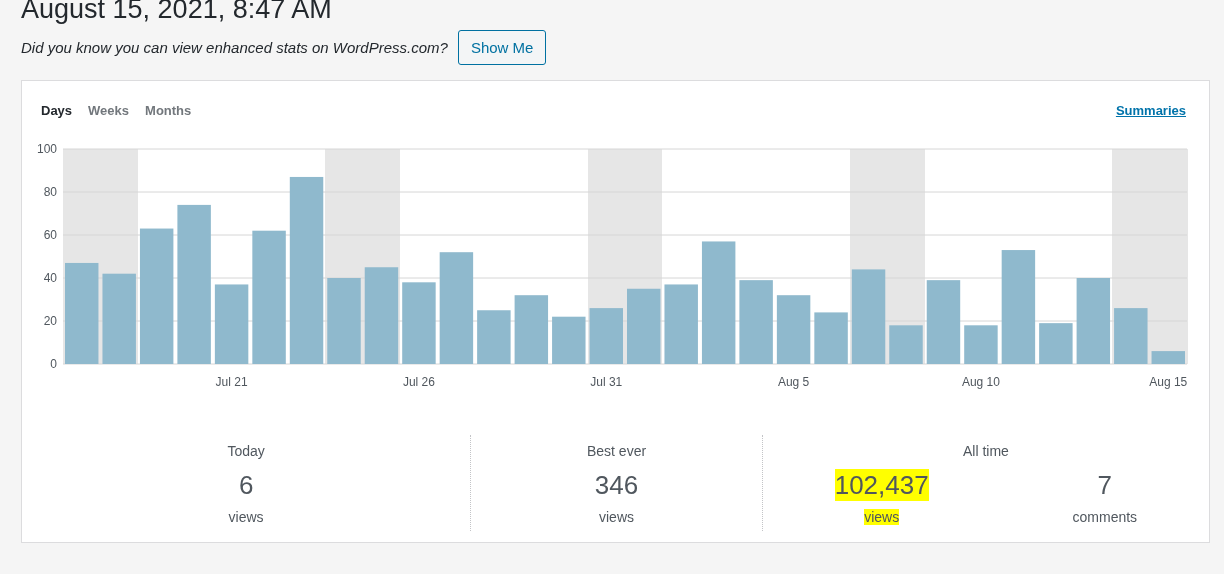 The height and width of the screenshot is (574, 1224). What do you see at coordinates (793, 382) in the screenshot?
I see `x-tick-label: Aug 5` at bounding box center [793, 382].